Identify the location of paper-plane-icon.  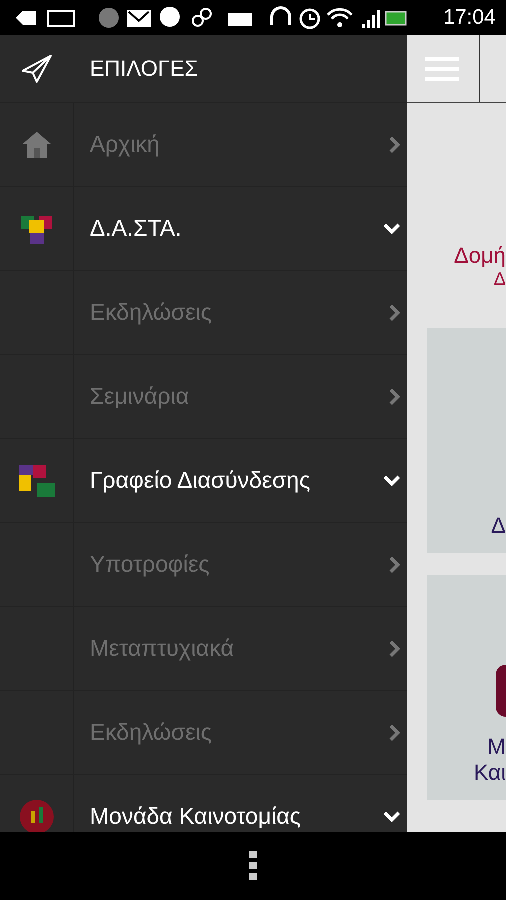
(37, 69).